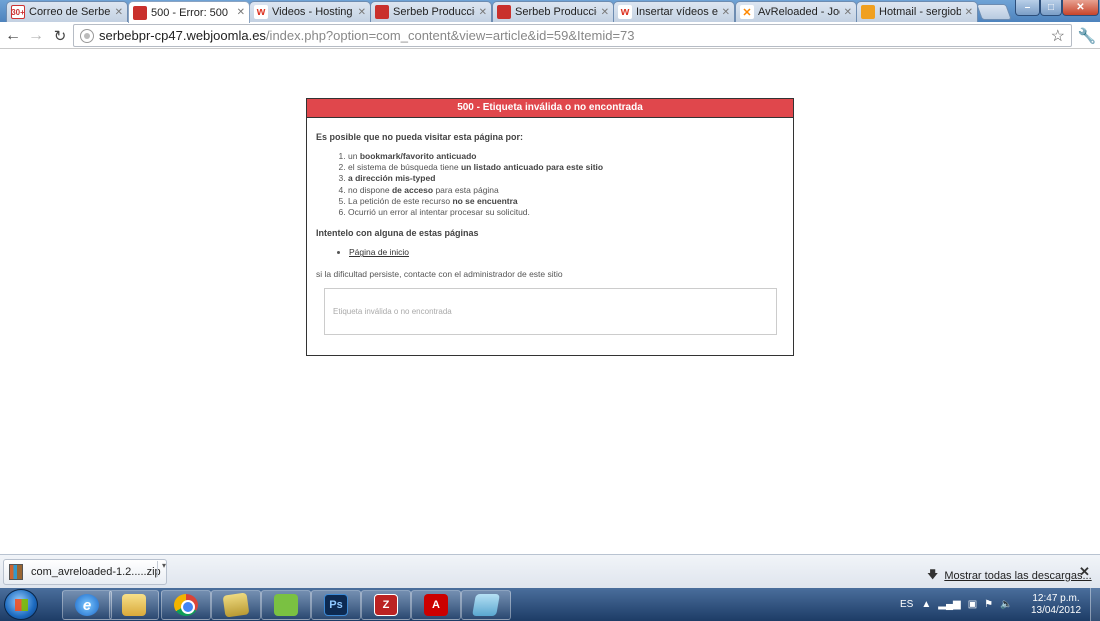 The height and width of the screenshot is (621, 1100). What do you see at coordinates (370, 189) in the screenshot?
I see `reason-pre: no dispone` at bounding box center [370, 189].